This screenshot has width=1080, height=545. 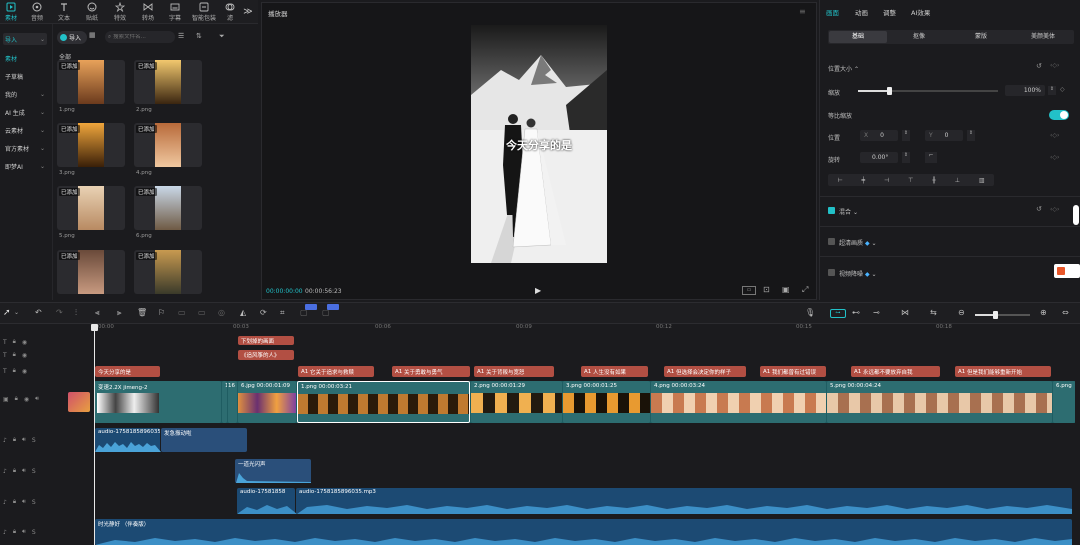 I want to click on subtitle-clip: A1 它关于追求与救赎, so click(x=336, y=371).